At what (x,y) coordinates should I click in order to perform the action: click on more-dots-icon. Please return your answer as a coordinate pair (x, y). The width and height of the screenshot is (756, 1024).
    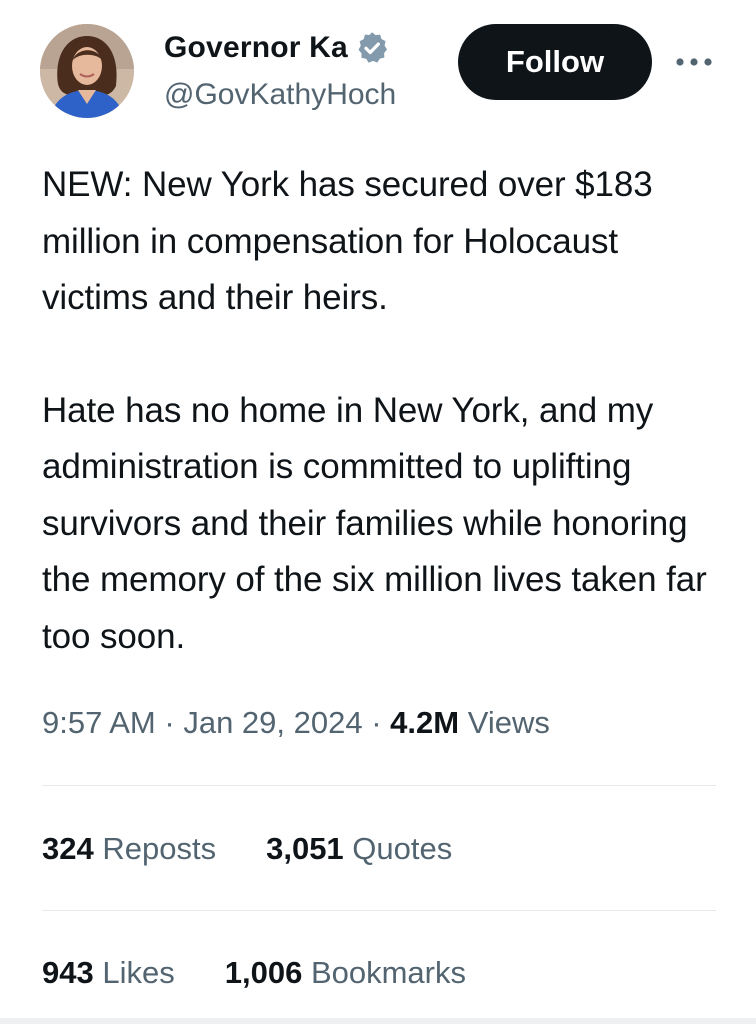
    Looking at the image, I should click on (694, 62).